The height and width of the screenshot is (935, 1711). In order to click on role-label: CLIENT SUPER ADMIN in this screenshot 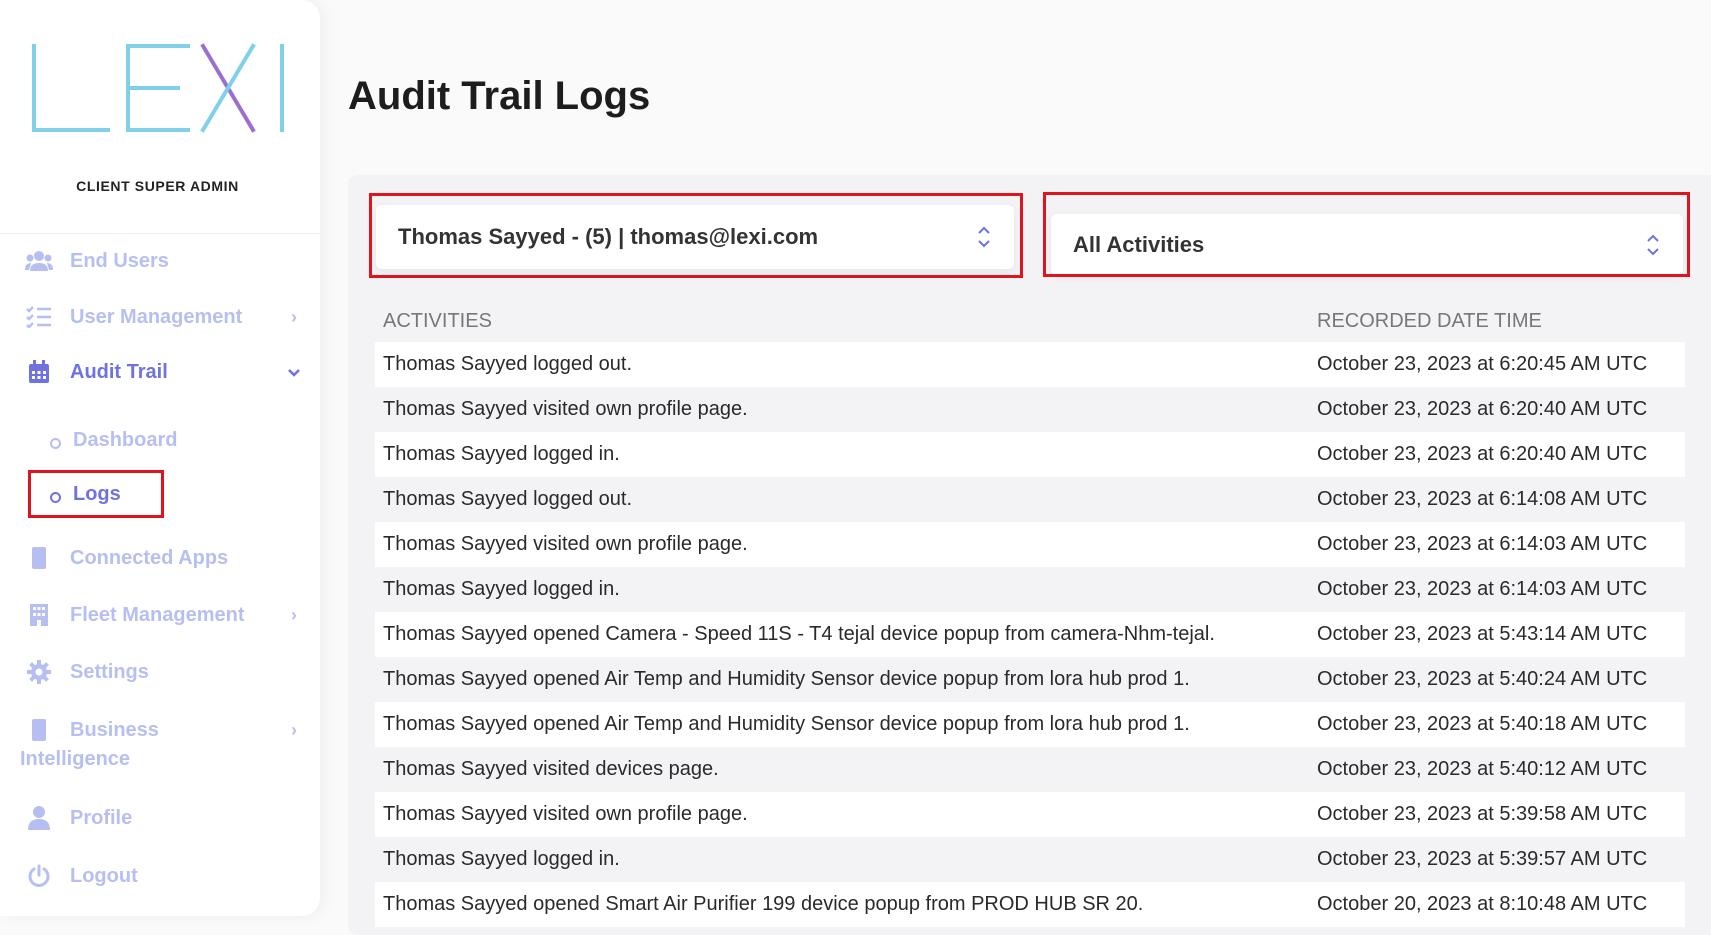, I will do `click(157, 186)`.